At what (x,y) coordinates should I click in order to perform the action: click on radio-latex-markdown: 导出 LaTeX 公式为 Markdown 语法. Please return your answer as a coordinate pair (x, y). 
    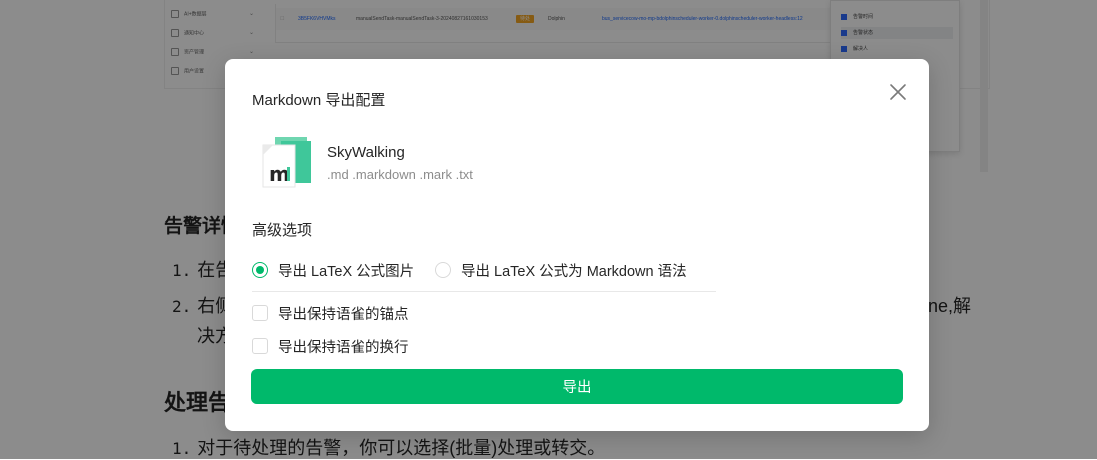
    Looking at the image, I should click on (561, 270).